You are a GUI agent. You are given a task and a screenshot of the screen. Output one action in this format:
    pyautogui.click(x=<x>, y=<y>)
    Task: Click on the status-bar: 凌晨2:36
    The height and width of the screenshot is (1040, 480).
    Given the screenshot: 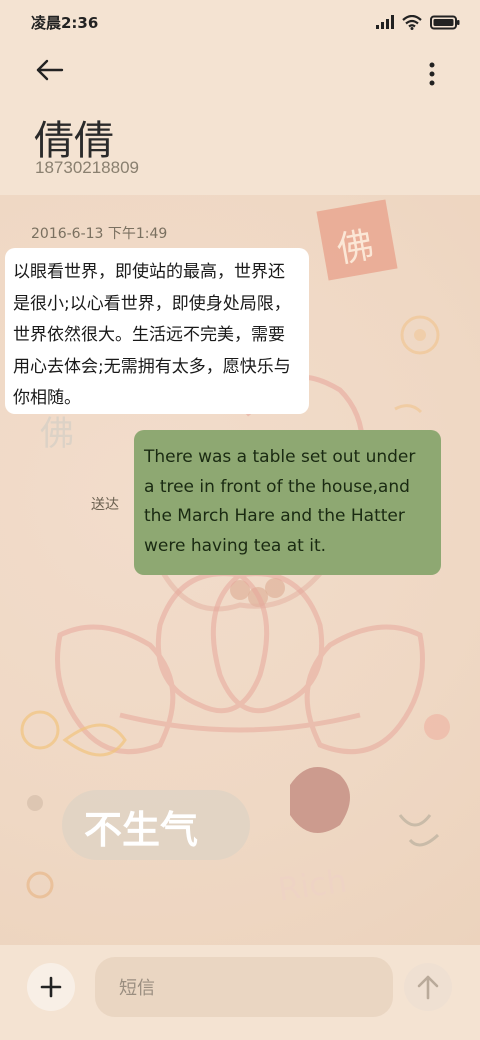 What is the action you would take?
    pyautogui.click(x=240, y=22)
    